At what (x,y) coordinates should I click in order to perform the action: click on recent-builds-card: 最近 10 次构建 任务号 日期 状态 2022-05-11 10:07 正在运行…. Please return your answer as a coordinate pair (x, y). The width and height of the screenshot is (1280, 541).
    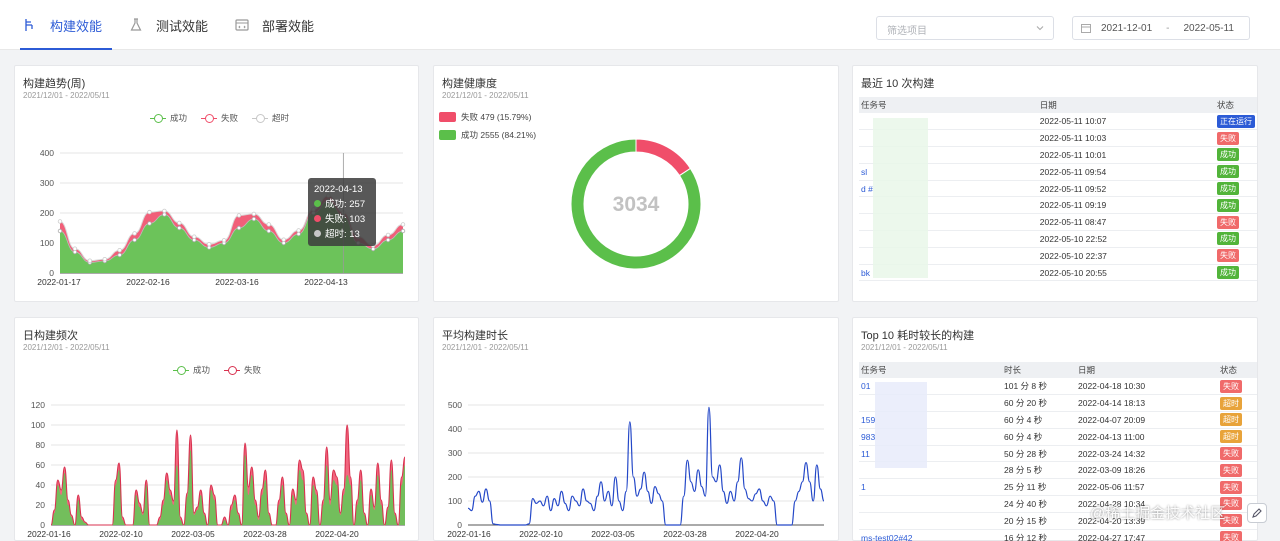
    Looking at the image, I should click on (1055, 183).